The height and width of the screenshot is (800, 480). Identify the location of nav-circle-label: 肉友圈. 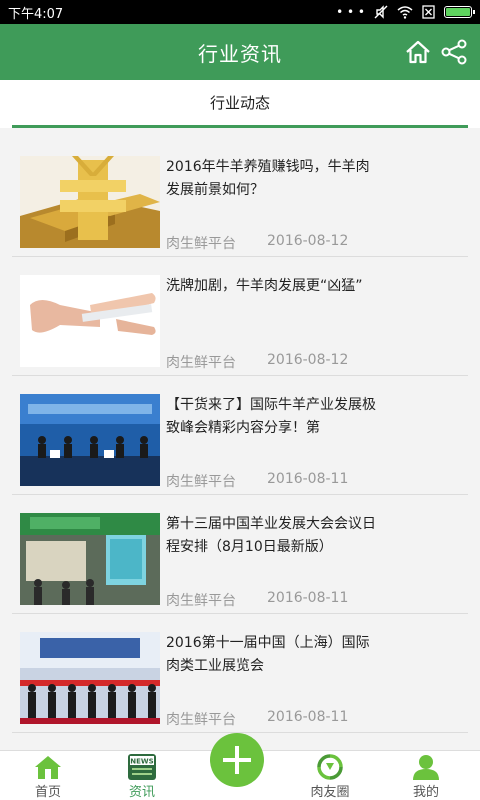
(330, 792).